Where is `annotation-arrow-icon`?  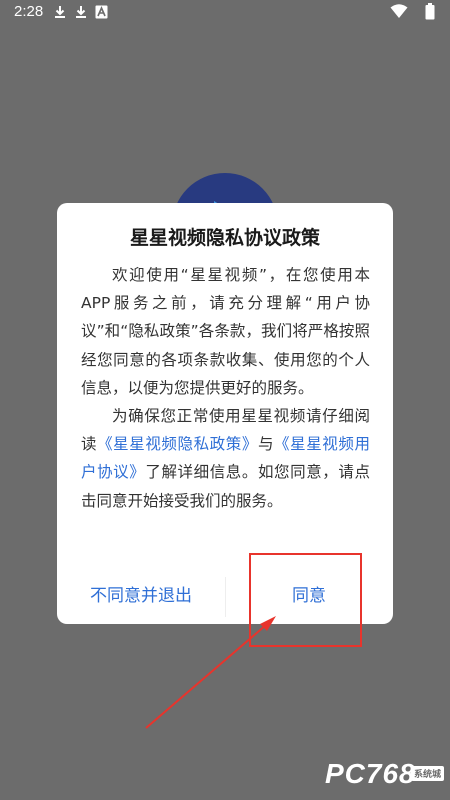 annotation-arrow-icon is located at coordinates (210, 672).